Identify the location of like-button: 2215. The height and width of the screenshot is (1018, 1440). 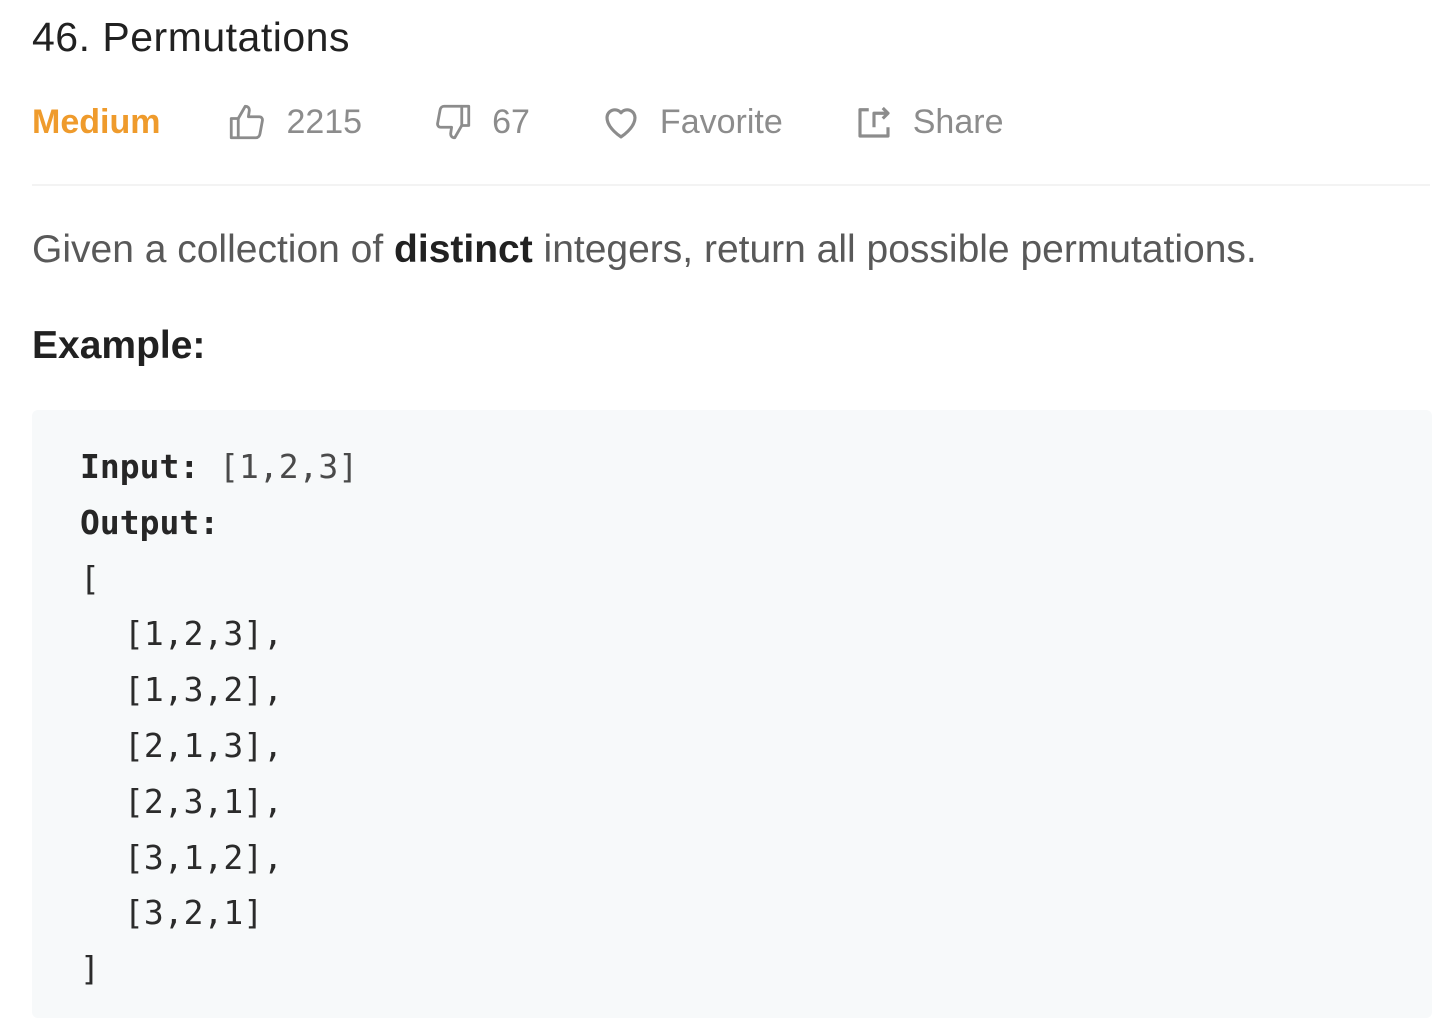
(294, 122).